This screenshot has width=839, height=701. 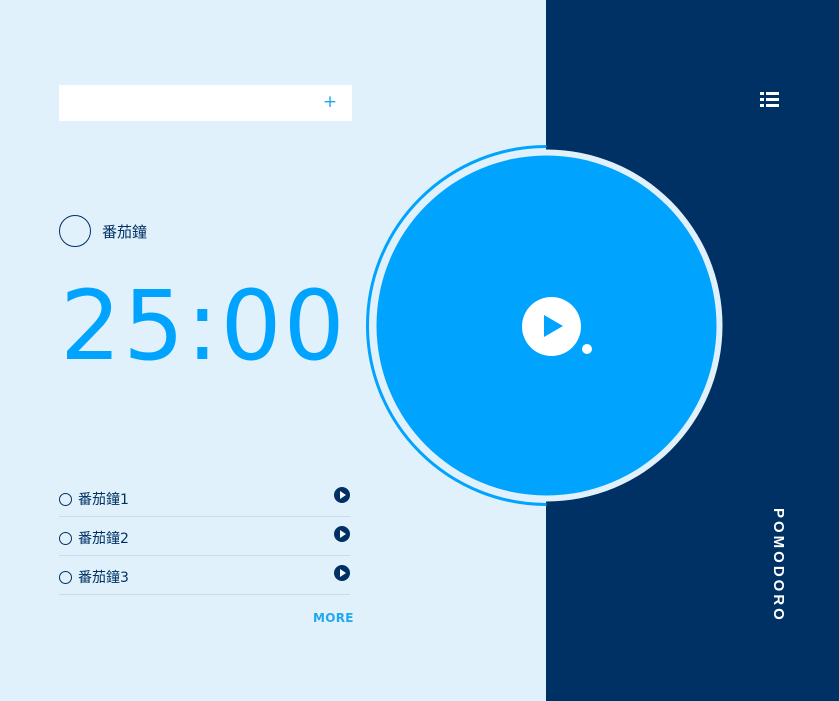 I want to click on current-task: 番茄鐘, so click(x=103, y=231).